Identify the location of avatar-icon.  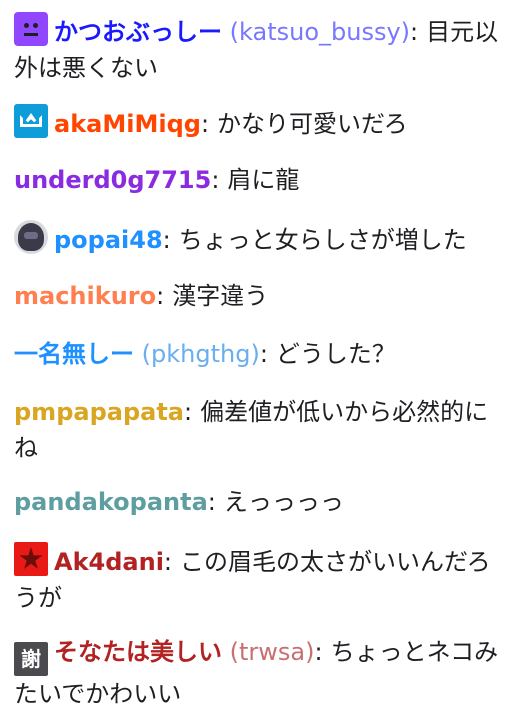
(31, 237).